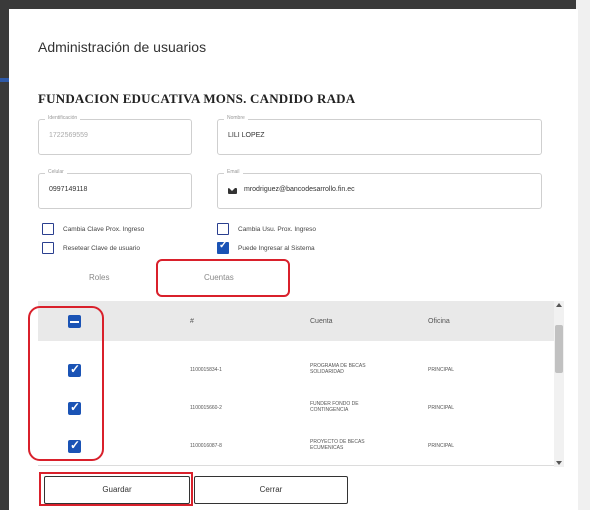 The image size is (590, 510). What do you see at coordinates (246, 135) in the screenshot?
I see `nombre-value: LILI LOPEZ` at bounding box center [246, 135].